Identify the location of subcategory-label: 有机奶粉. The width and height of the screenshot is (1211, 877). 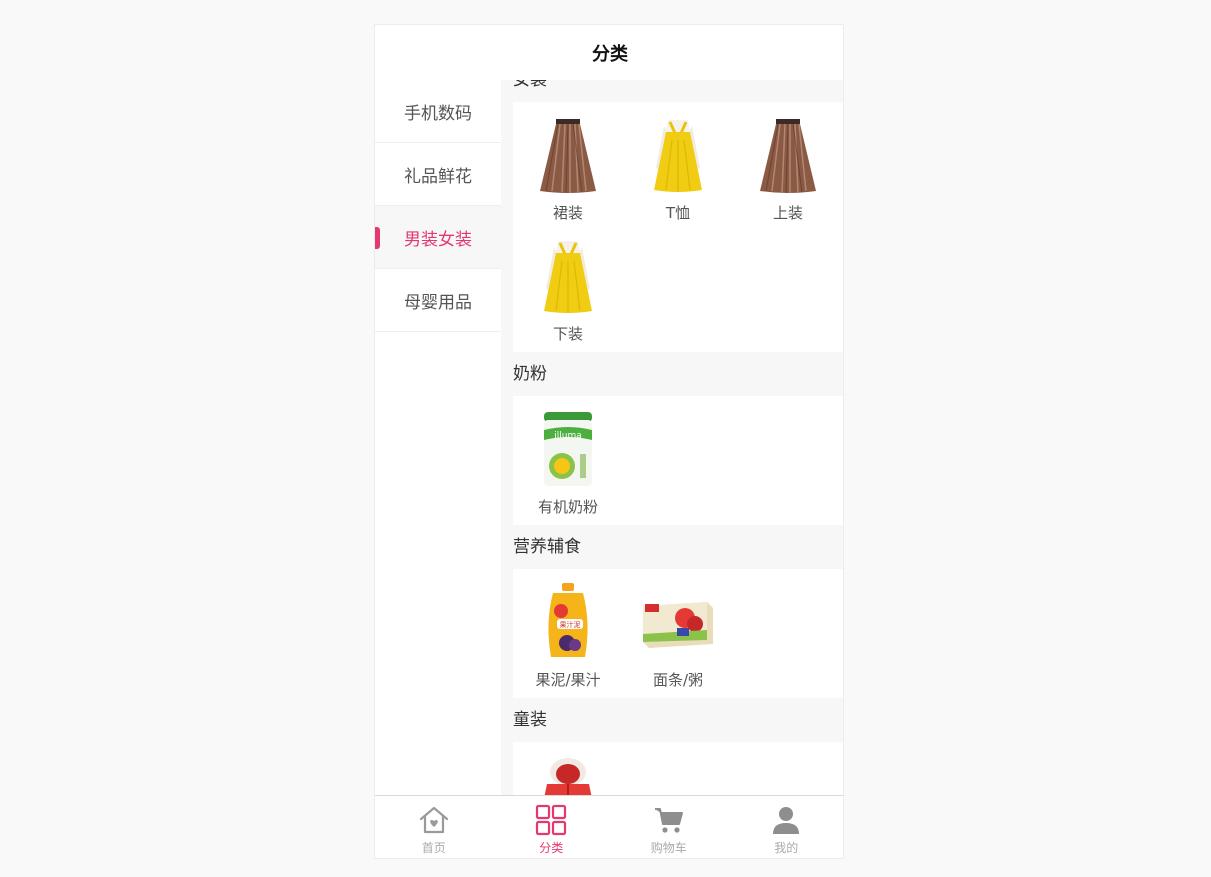
(567, 507).